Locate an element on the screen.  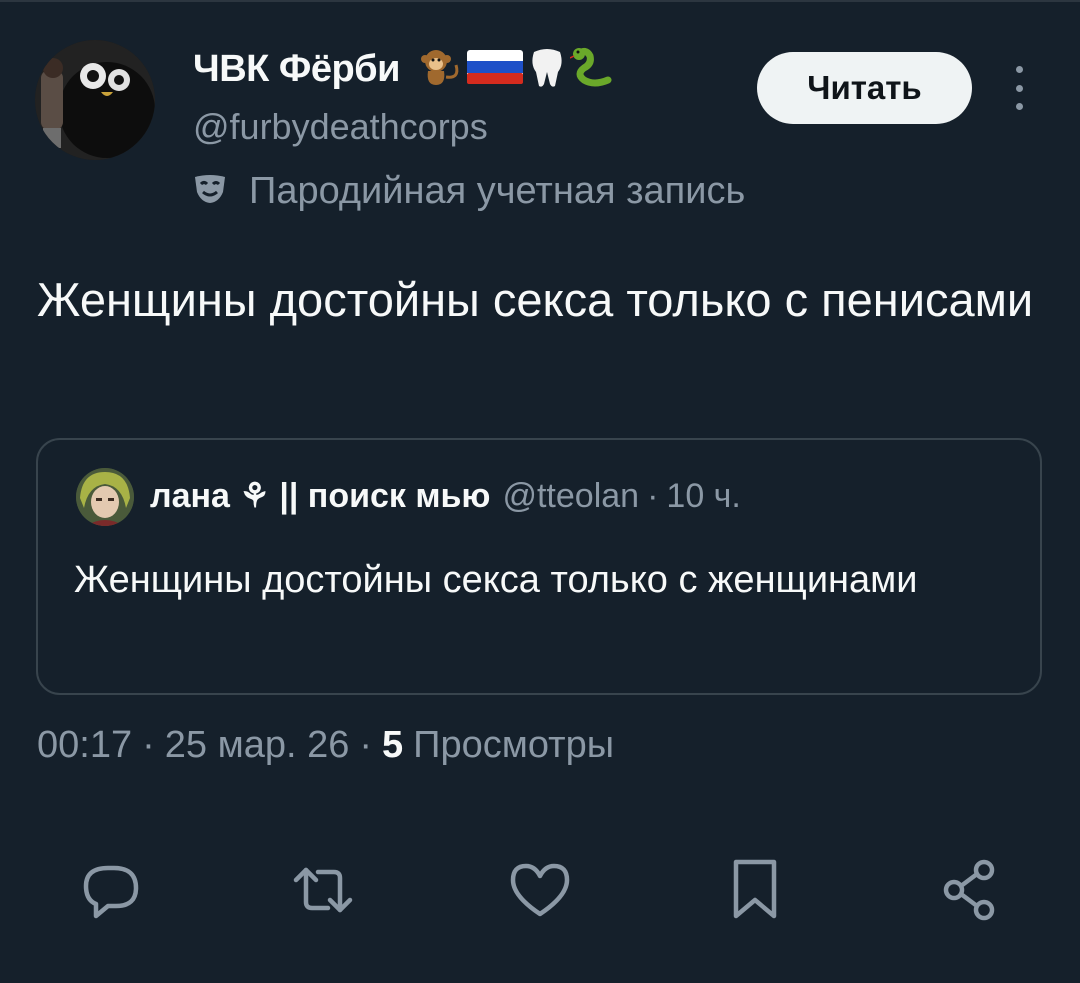
share-icon is located at coordinates (970, 890).